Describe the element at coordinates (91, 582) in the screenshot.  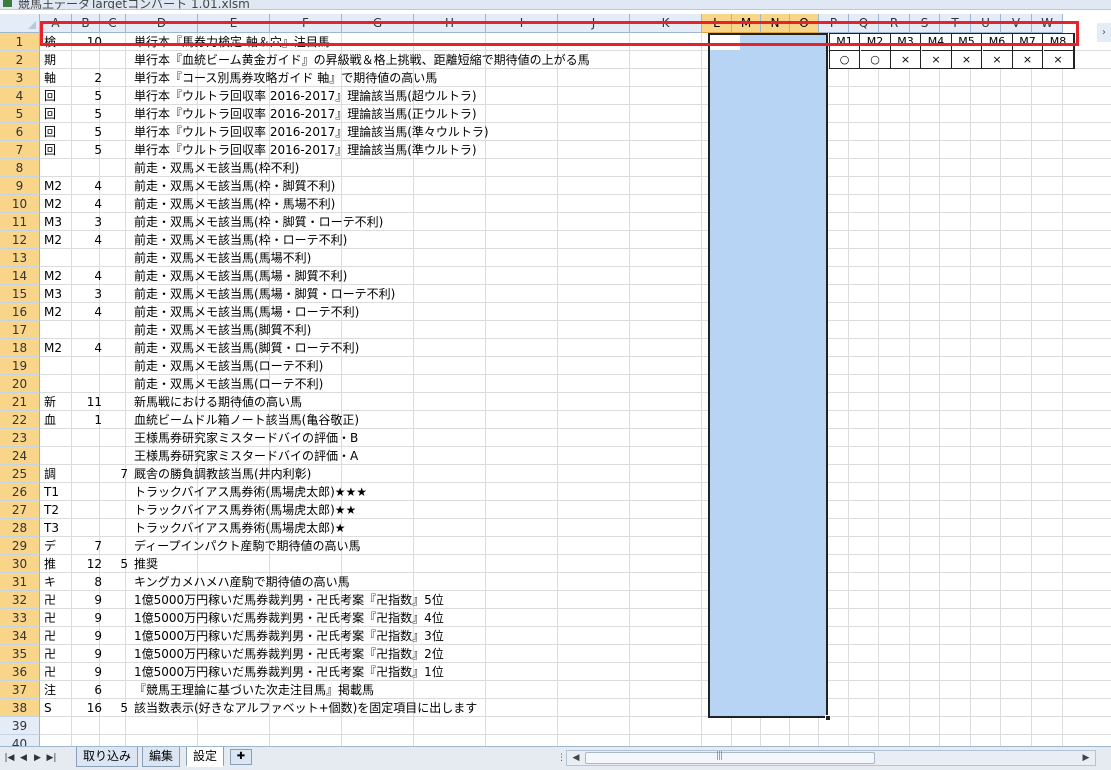
I see `cell-b: 8` at that location.